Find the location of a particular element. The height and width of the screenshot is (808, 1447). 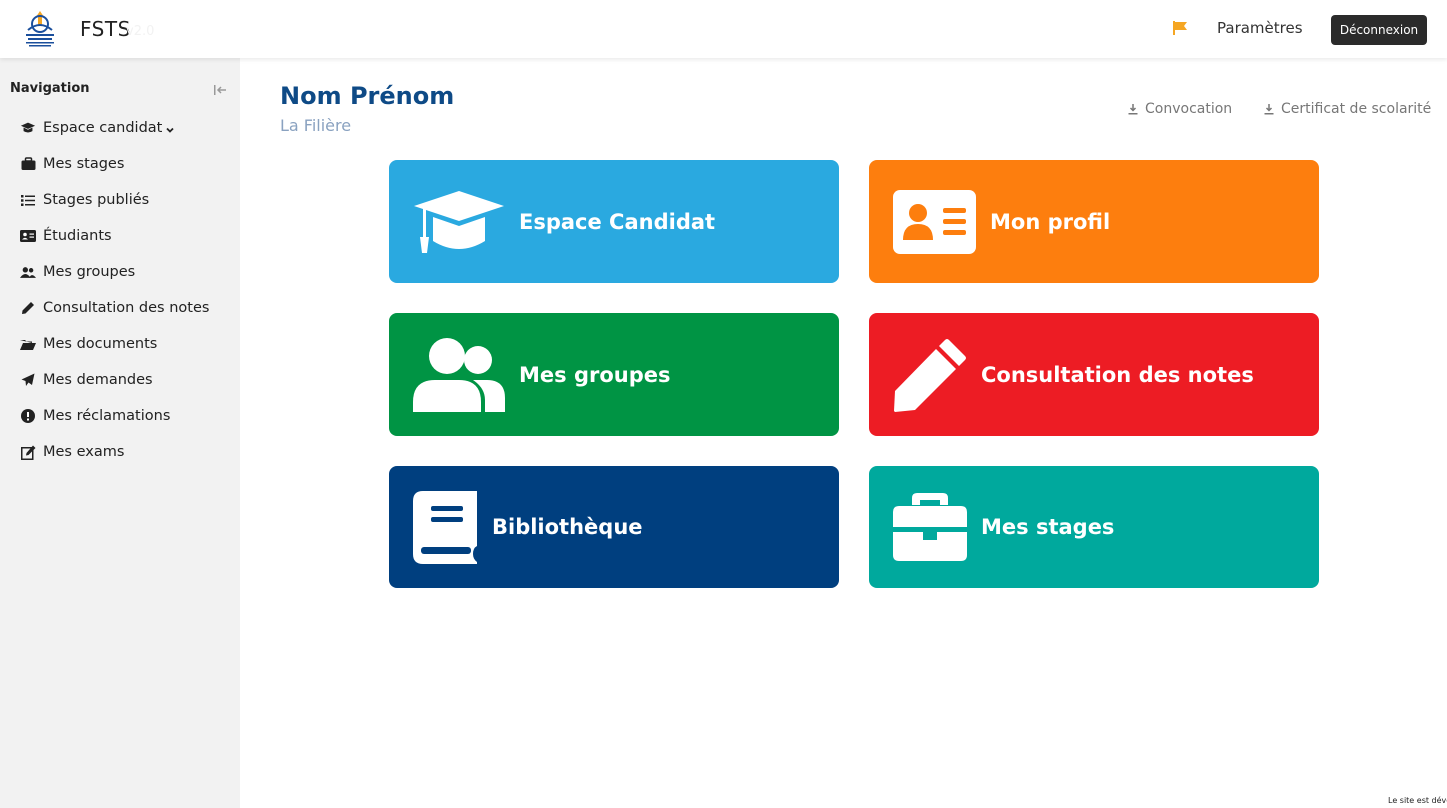

download-certificat-link: Certificat de scolarité is located at coordinates (1347, 109).